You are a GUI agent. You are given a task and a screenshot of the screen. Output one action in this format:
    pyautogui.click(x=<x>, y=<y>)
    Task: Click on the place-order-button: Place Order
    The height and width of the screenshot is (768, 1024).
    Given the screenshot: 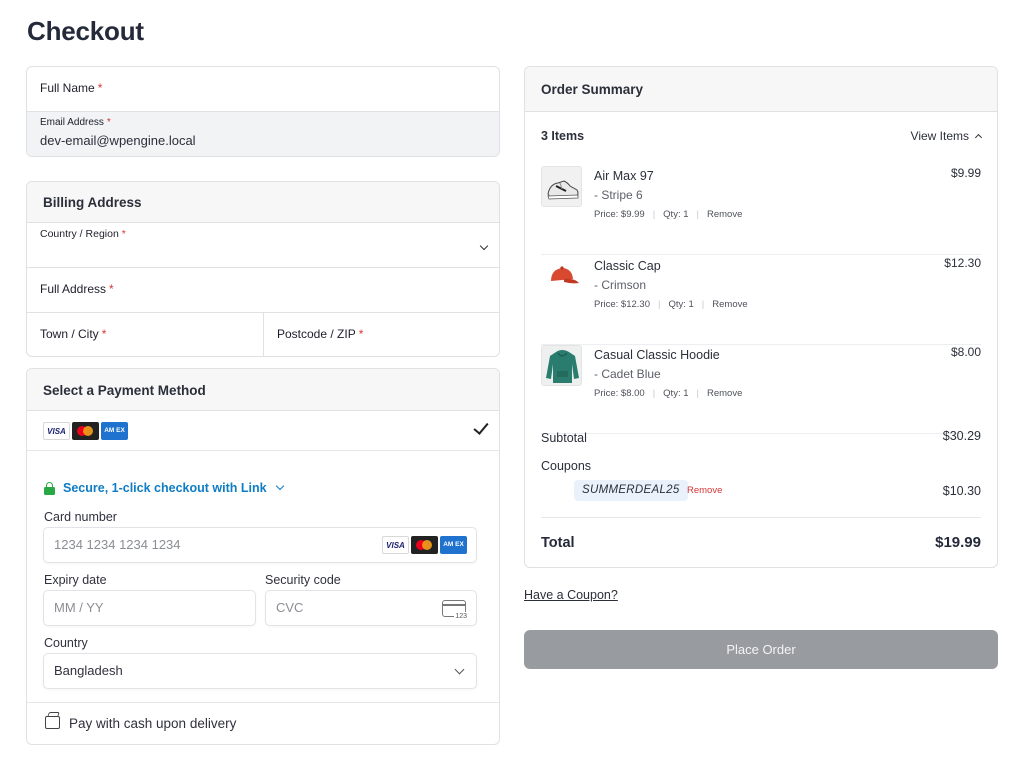 What is the action you would take?
    pyautogui.click(x=761, y=649)
    